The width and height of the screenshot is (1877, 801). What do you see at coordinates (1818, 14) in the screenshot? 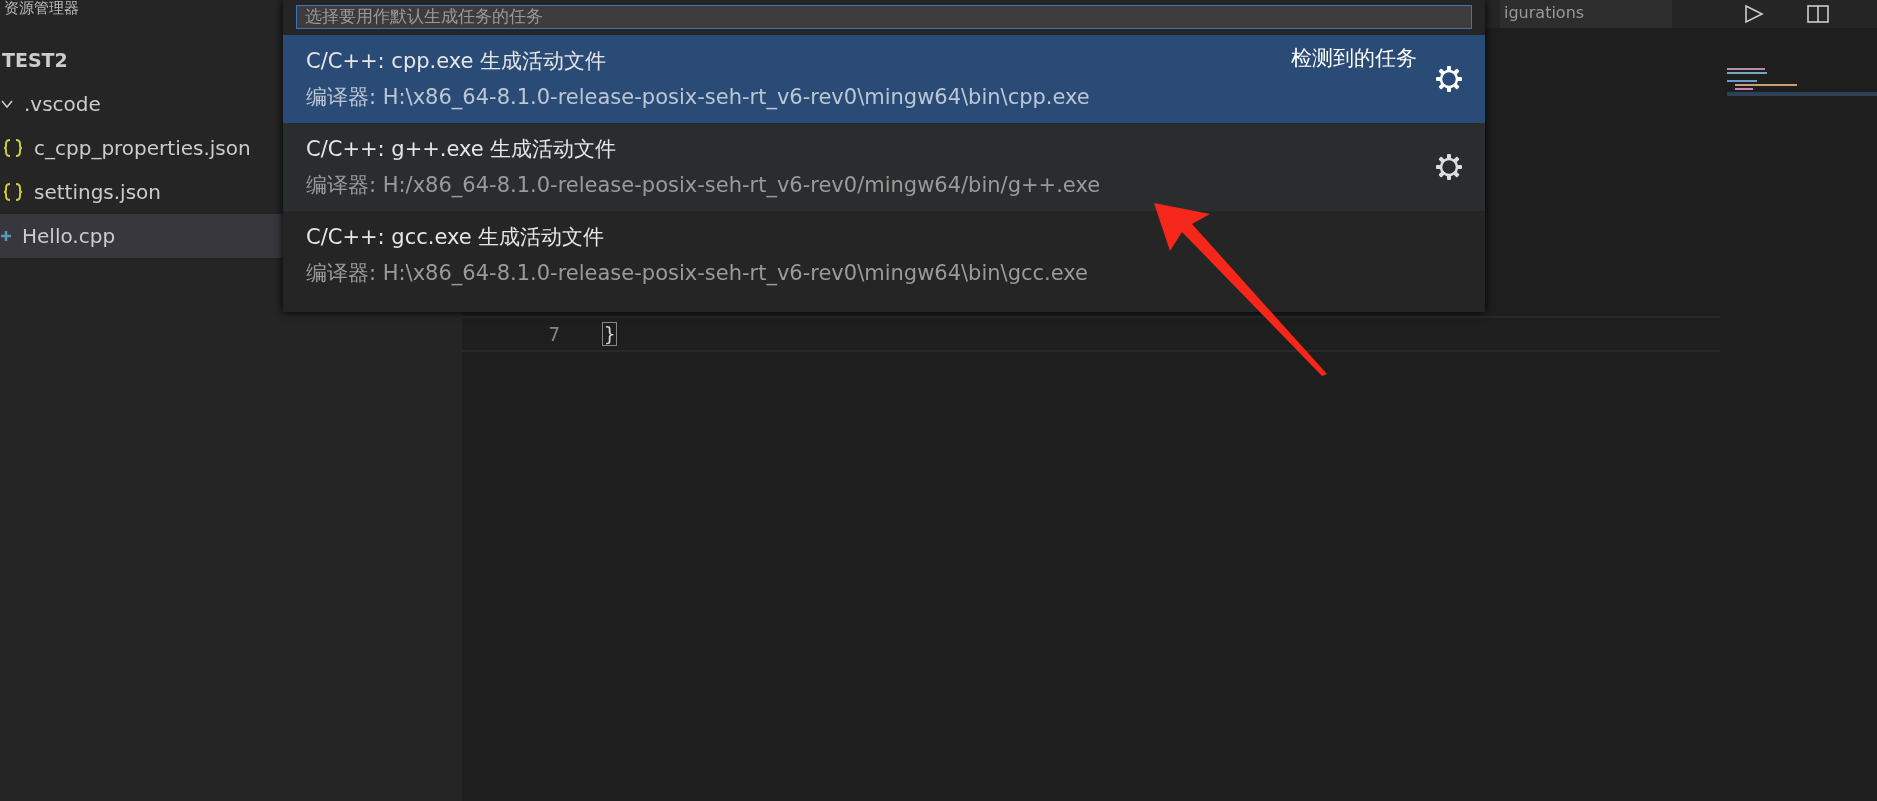
I see `split-editor-icon` at bounding box center [1818, 14].